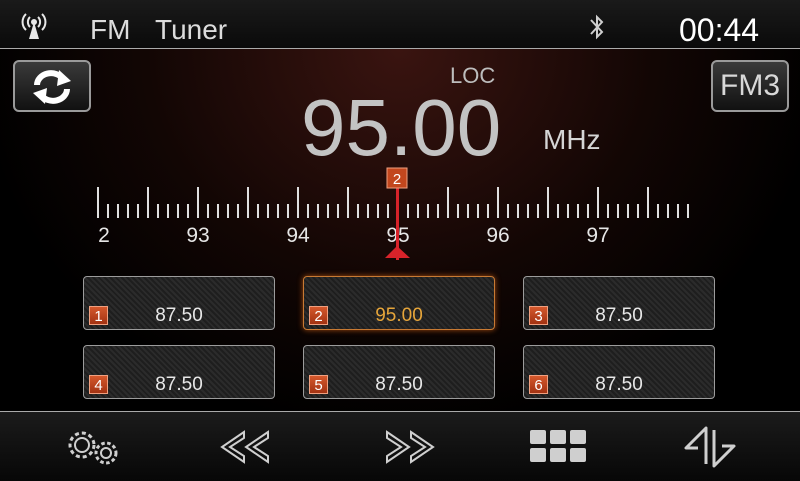 The height and width of the screenshot is (481, 800). I want to click on scale-label: 97, so click(597, 235).